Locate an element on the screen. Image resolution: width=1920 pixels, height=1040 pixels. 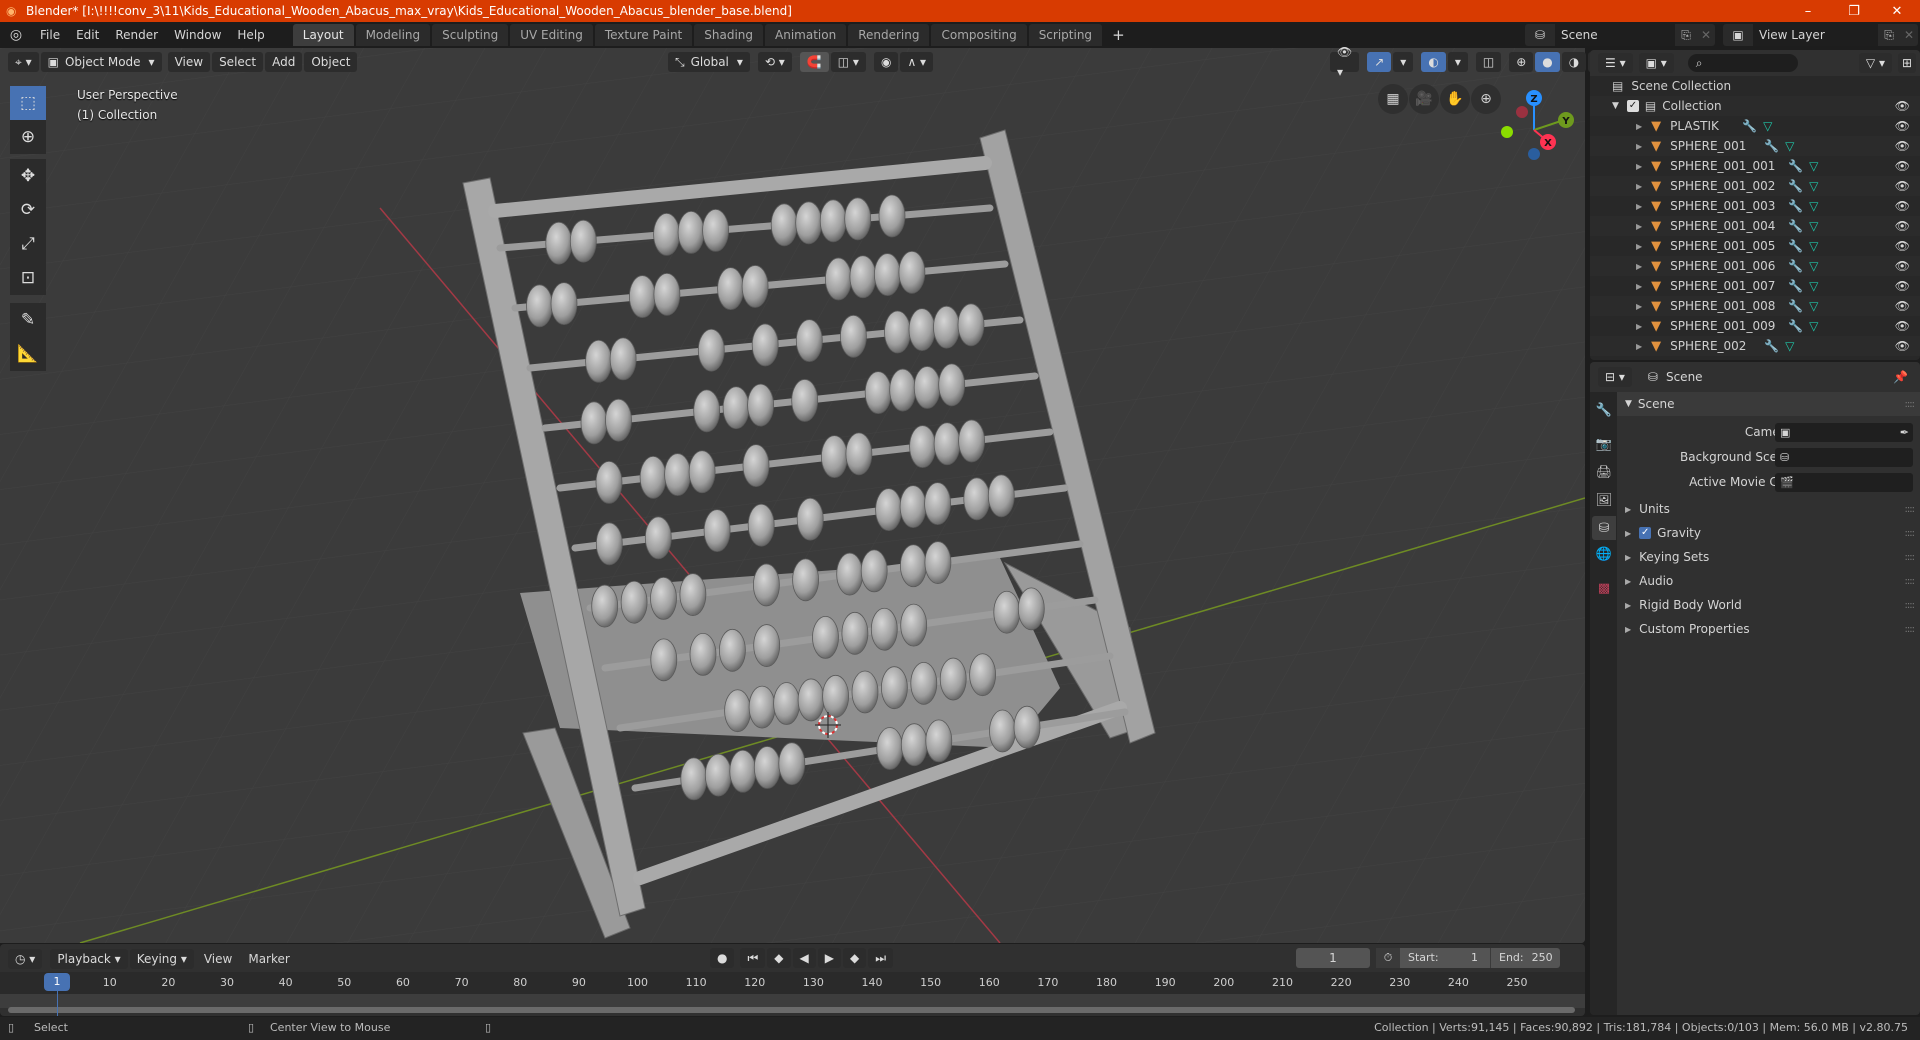
outliner-editor-type: ☰ ▾ is located at coordinates (1615, 63).